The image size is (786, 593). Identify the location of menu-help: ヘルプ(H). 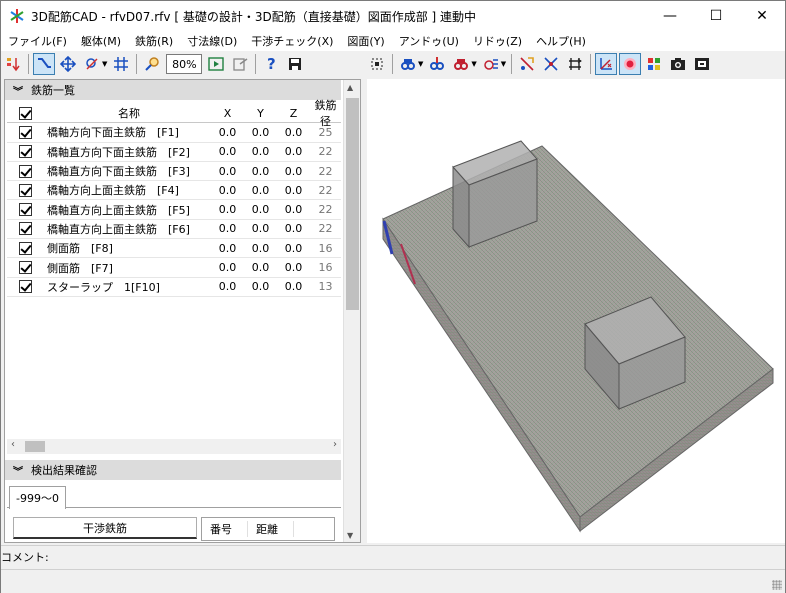
(561, 41).